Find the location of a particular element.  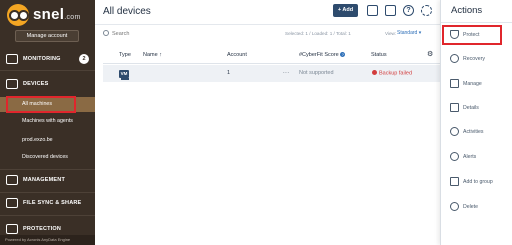

file-sync-icon is located at coordinates (12, 203).